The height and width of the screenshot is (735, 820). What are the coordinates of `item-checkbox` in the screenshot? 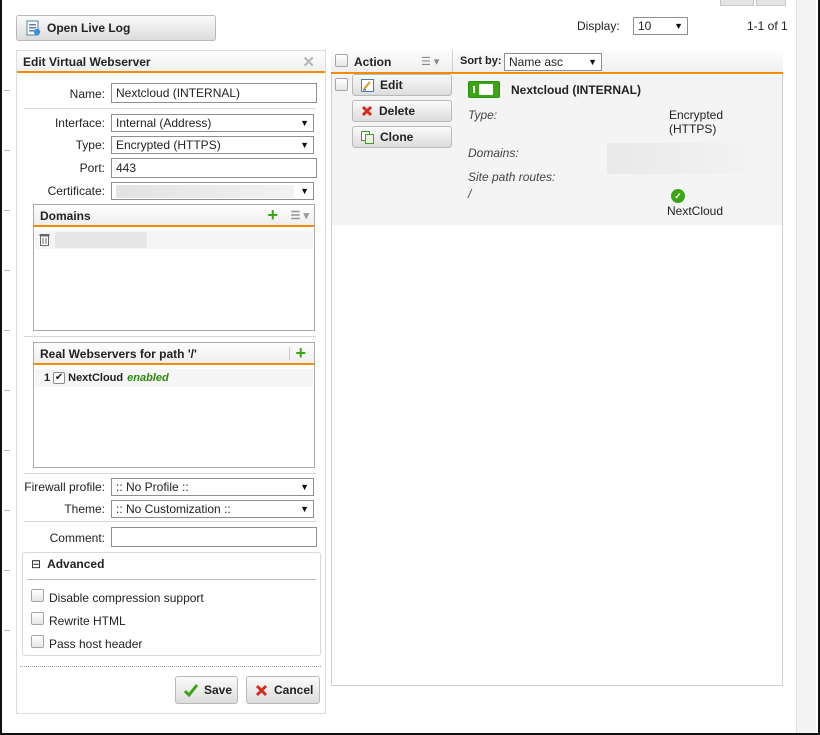 It's located at (341, 84).